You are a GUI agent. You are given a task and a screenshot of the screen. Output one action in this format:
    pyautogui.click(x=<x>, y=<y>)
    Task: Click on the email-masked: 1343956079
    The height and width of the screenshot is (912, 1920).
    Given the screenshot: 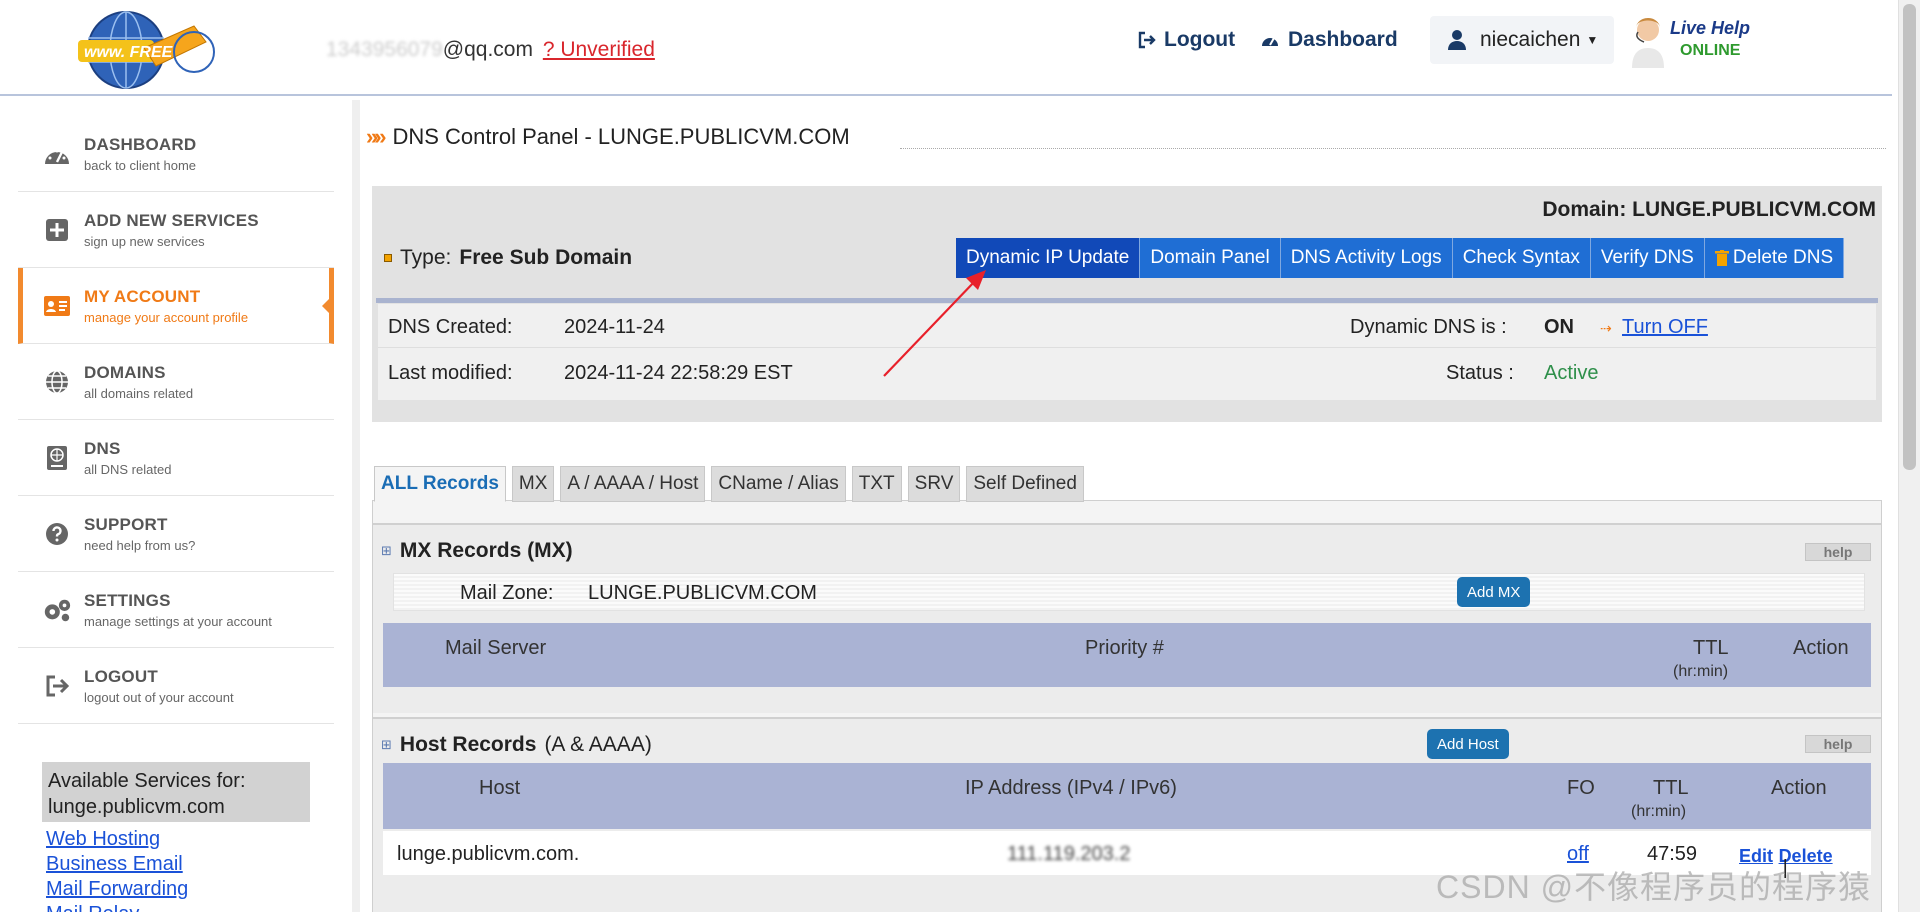 What is the action you would take?
    pyautogui.click(x=384, y=49)
    